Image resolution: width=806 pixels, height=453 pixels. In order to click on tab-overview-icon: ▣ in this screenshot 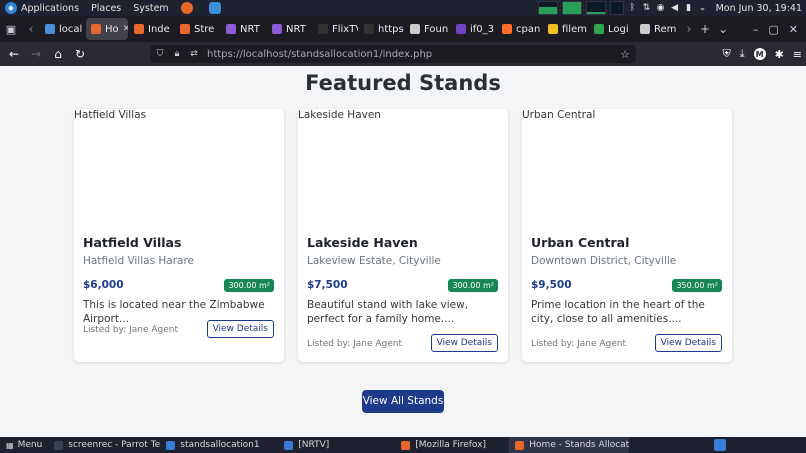, I will do `click(11, 29)`.